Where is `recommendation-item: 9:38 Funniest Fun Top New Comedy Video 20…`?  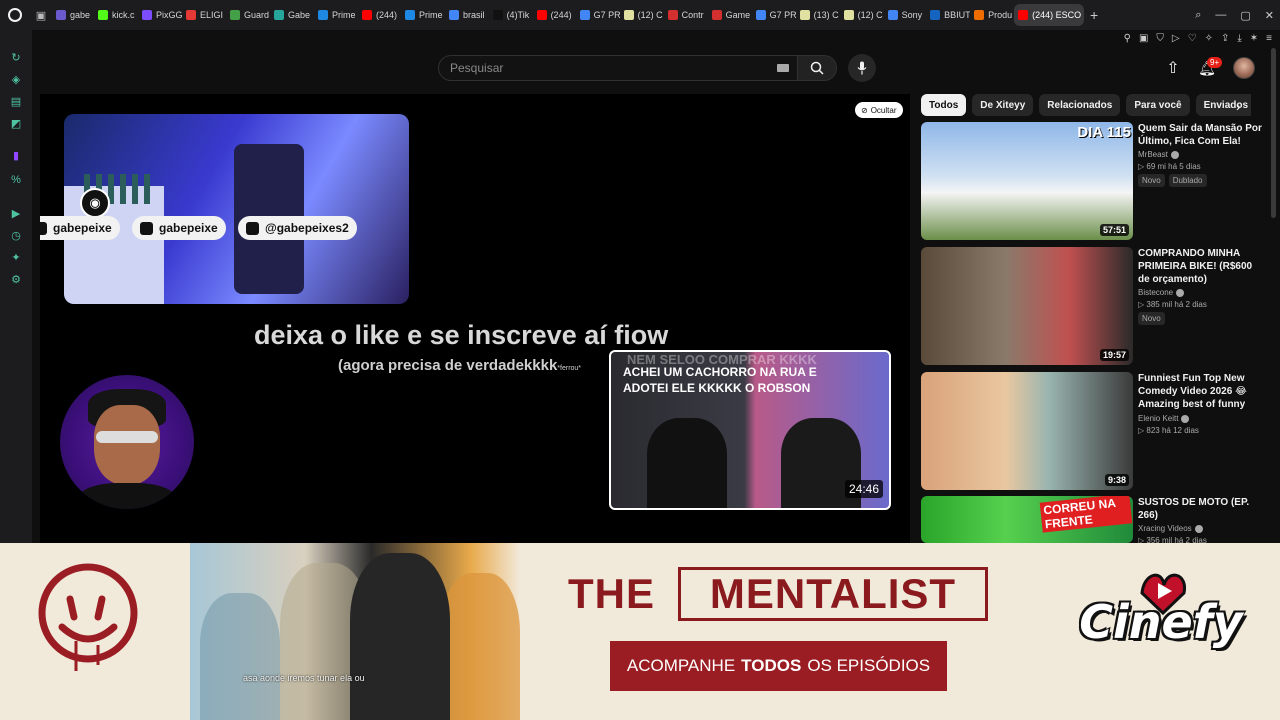
recommendation-item: 9:38 Funniest Fun Top New Comedy Video 20… is located at coordinates (1091, 431).